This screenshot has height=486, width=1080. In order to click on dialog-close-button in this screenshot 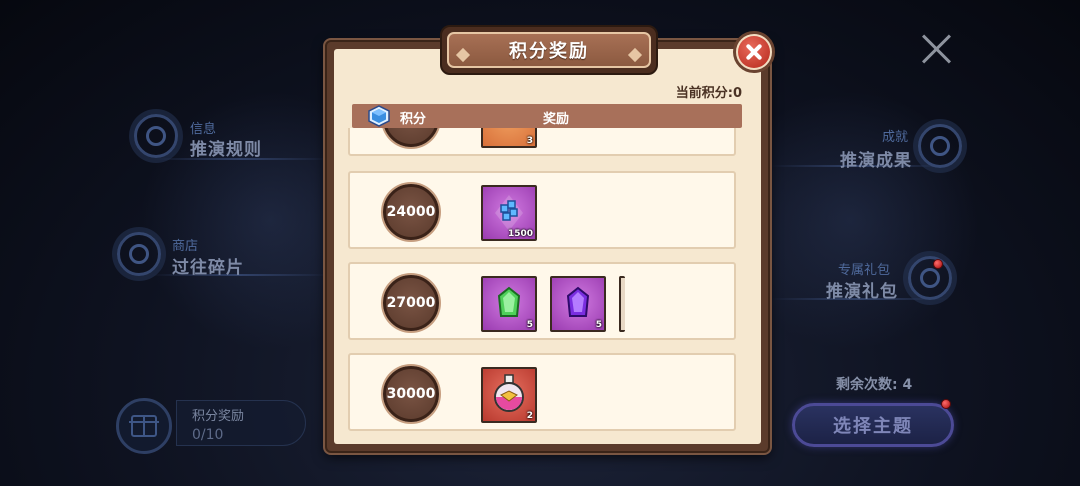, I will do `click(754, 52)`.